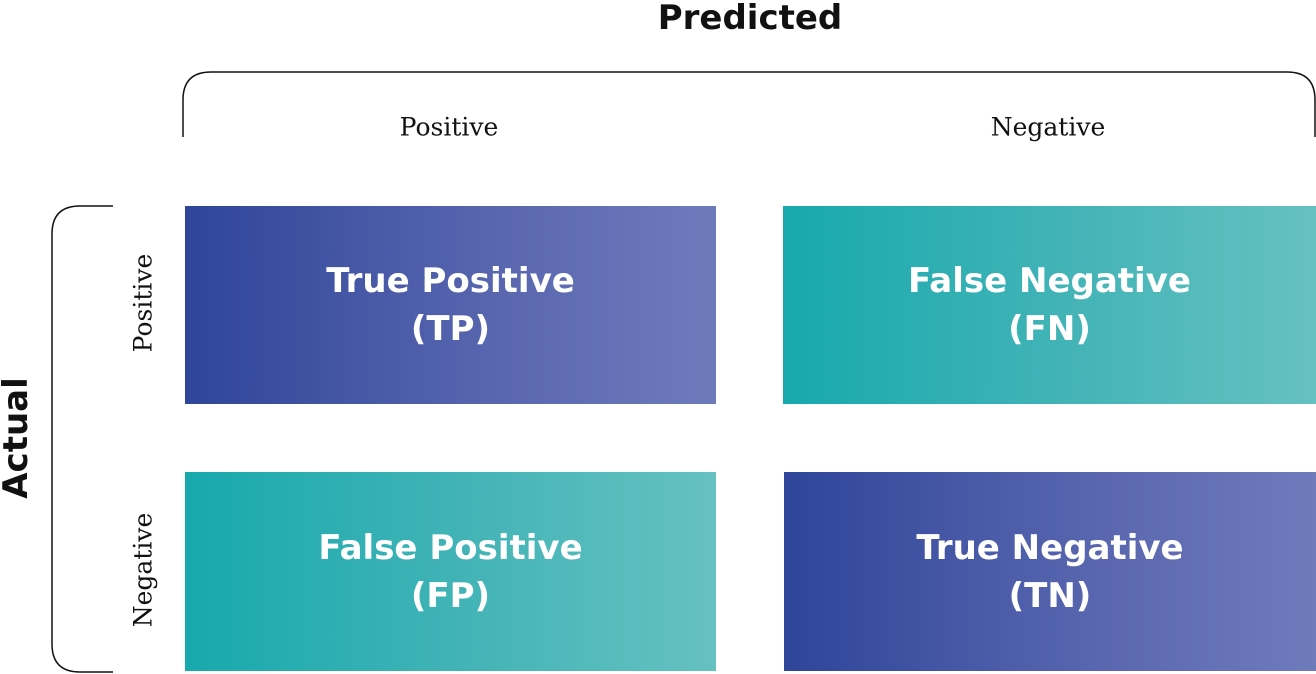 This screenshot has height=674, width=1316. I want to click on cell-title: True Negative, so click(1050, 547).